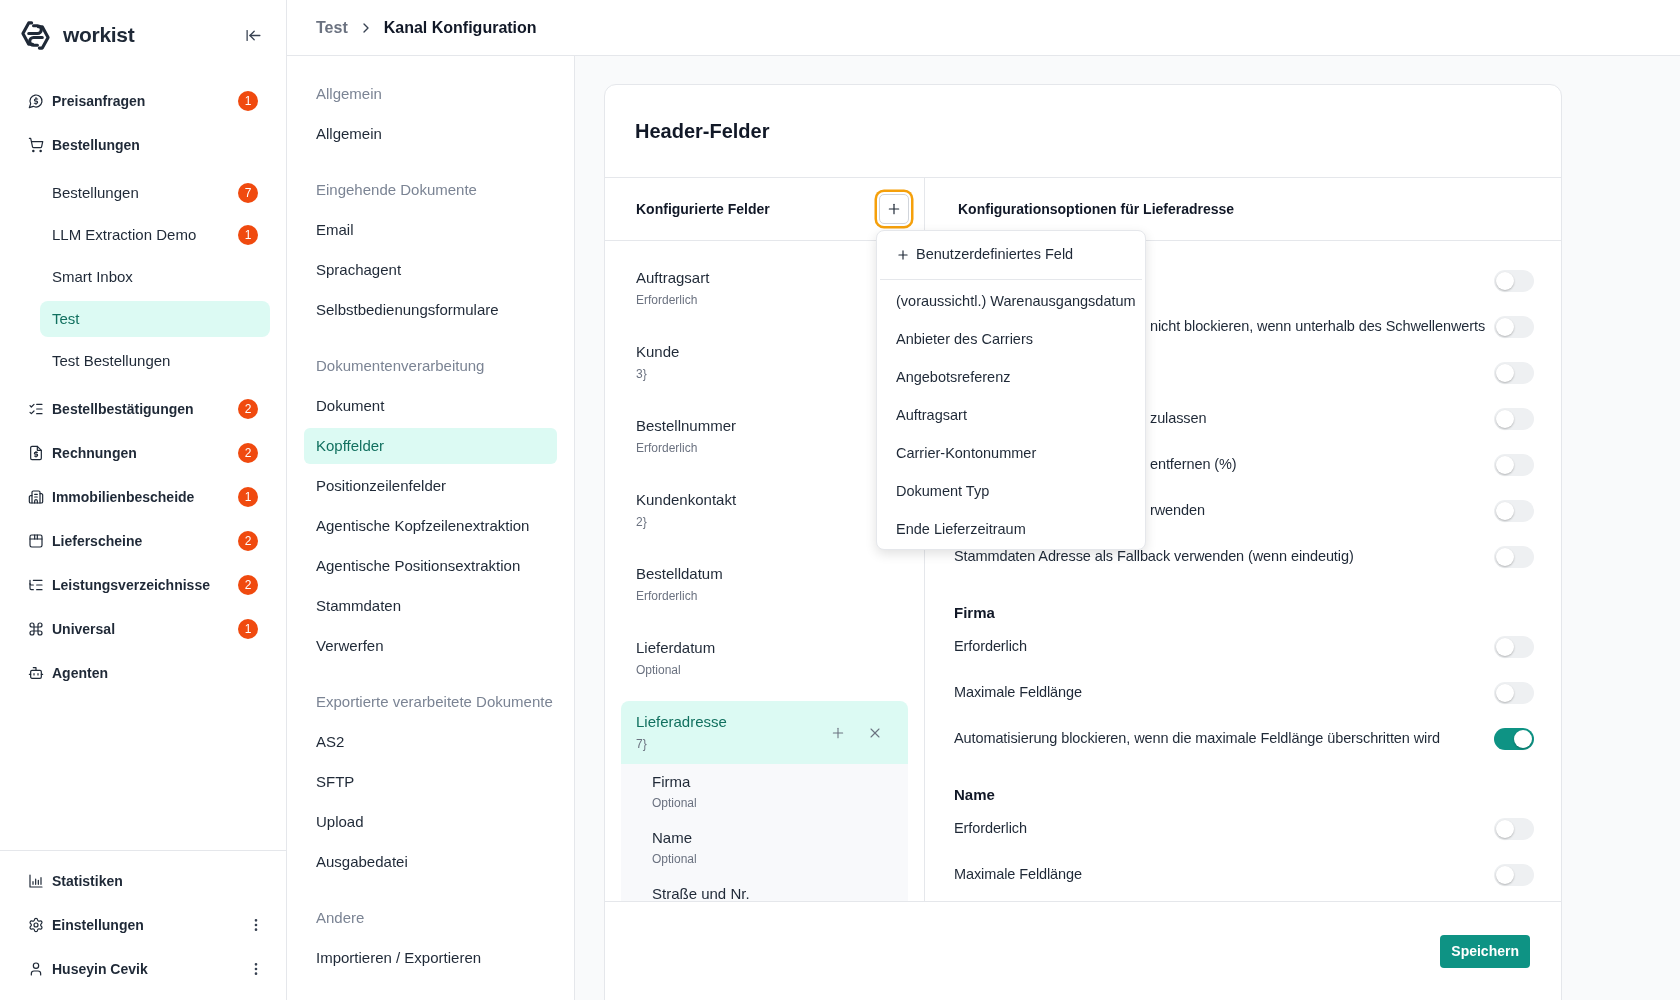  What do you see at coordinates (36, 101) in the screenshot?
I see `dollar-chat-icon` at bounding box center [36, 101].